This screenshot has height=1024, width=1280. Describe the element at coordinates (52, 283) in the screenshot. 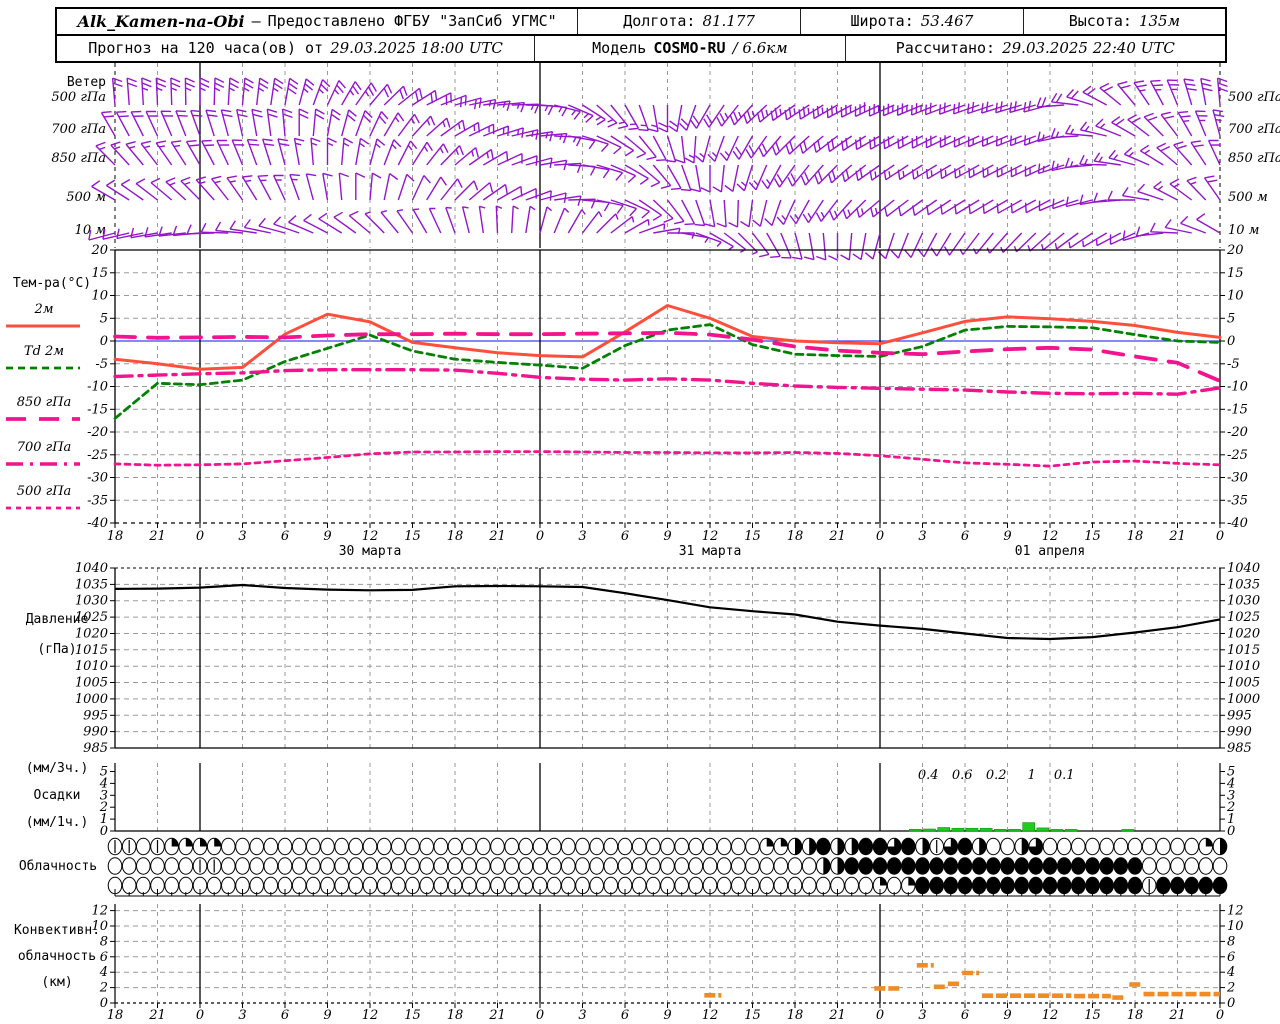

I see `svg-text: Тем-ра(°C)` at that location.